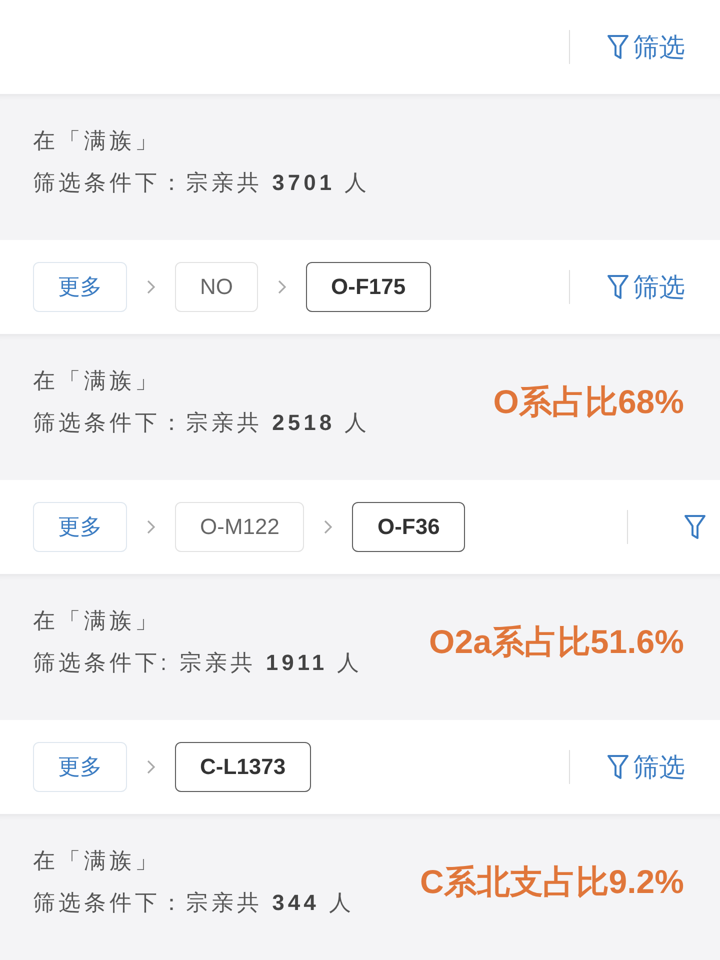  What do you see at coordinates (201, 423) in the screenshot?
I see `count-text: 筛选条件下：宗亲共 2518 人` at bounding box center [201, 423].